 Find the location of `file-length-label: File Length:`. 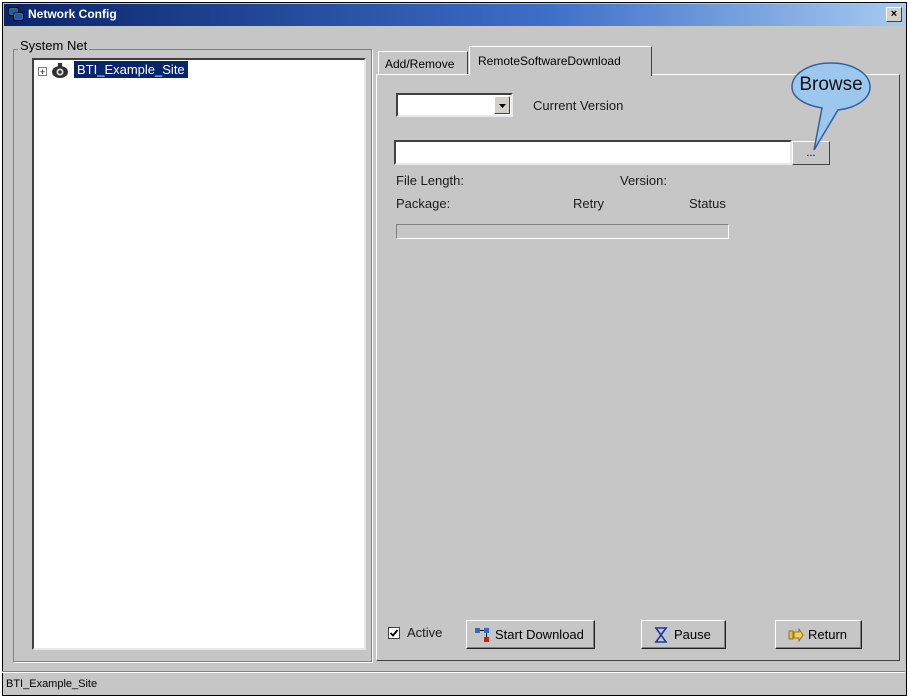

file-length-label: File Length: is located at coordinates (430, 180).